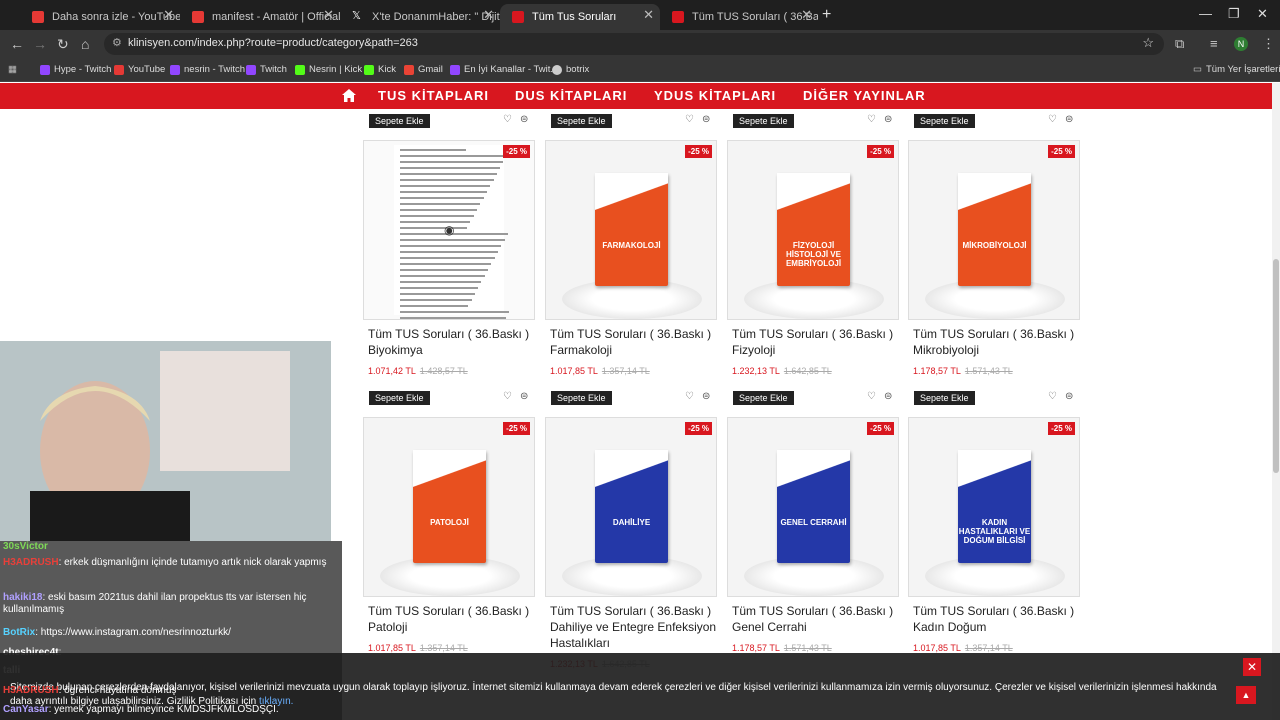 Image resolution: width=1280 pixels, height=720 pixels. What do you see at coordinates (1276, 366) in the screenshot?
I see `scrollbar-thumb` at bounding box center [1276, 366].